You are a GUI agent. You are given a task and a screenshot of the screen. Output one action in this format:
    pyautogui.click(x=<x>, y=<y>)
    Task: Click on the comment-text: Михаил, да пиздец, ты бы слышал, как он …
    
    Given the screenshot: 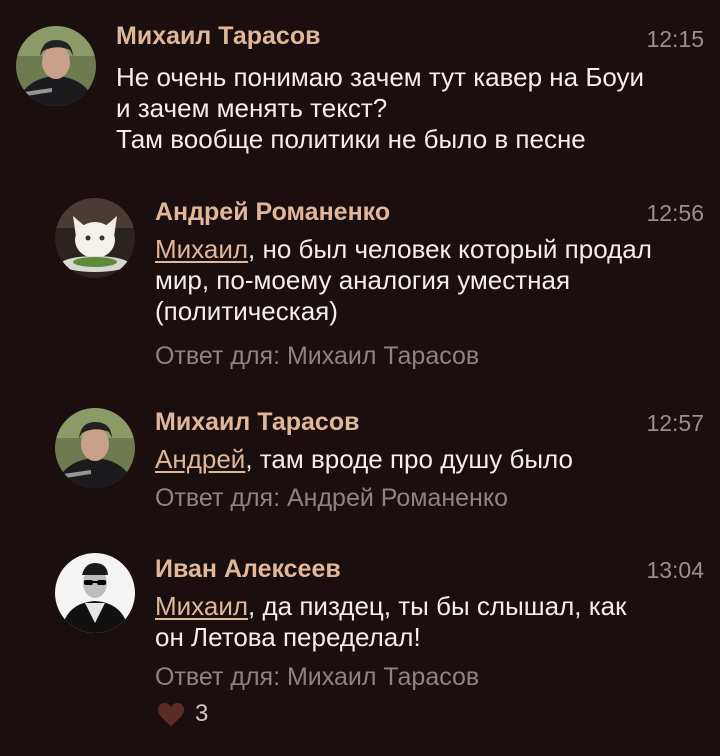 What is the action you would take?
    pyautogui.click(x=429, y=622)
    